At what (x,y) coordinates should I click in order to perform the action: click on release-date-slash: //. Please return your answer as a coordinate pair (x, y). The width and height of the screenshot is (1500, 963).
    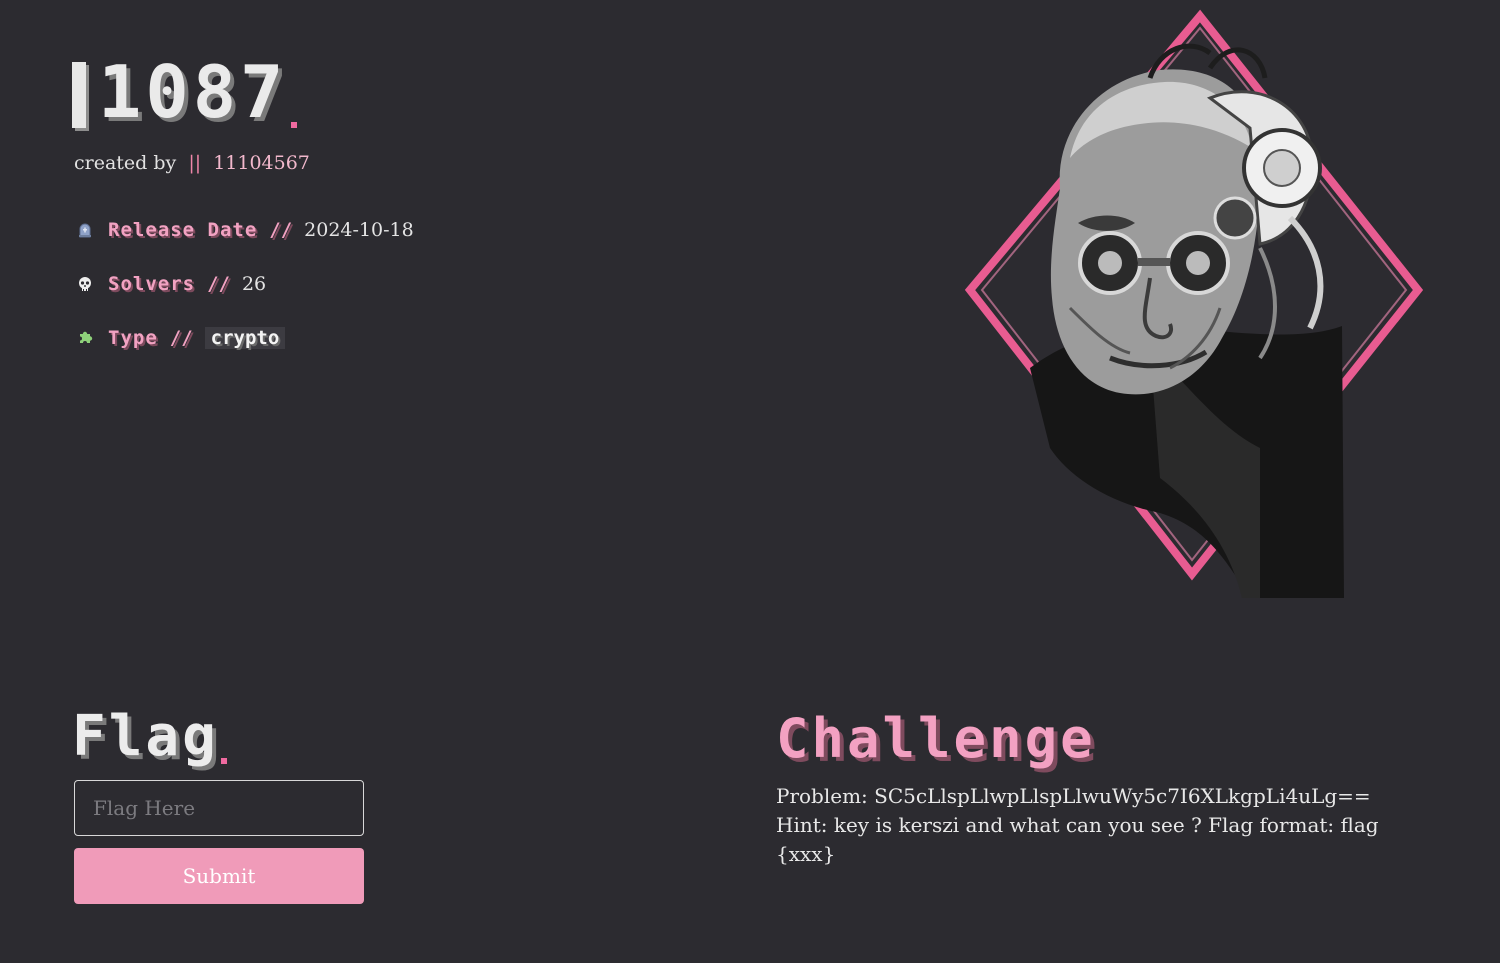
    Looking at the image, I should click on (281, 230).